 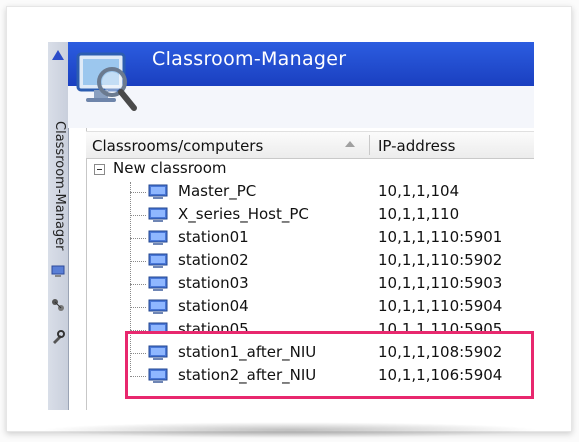 What do you see at coordinates (440, 237) in the screenshot?
I see `ip-address: 10,1,1,110:5901` at bounding box center [440, 237].